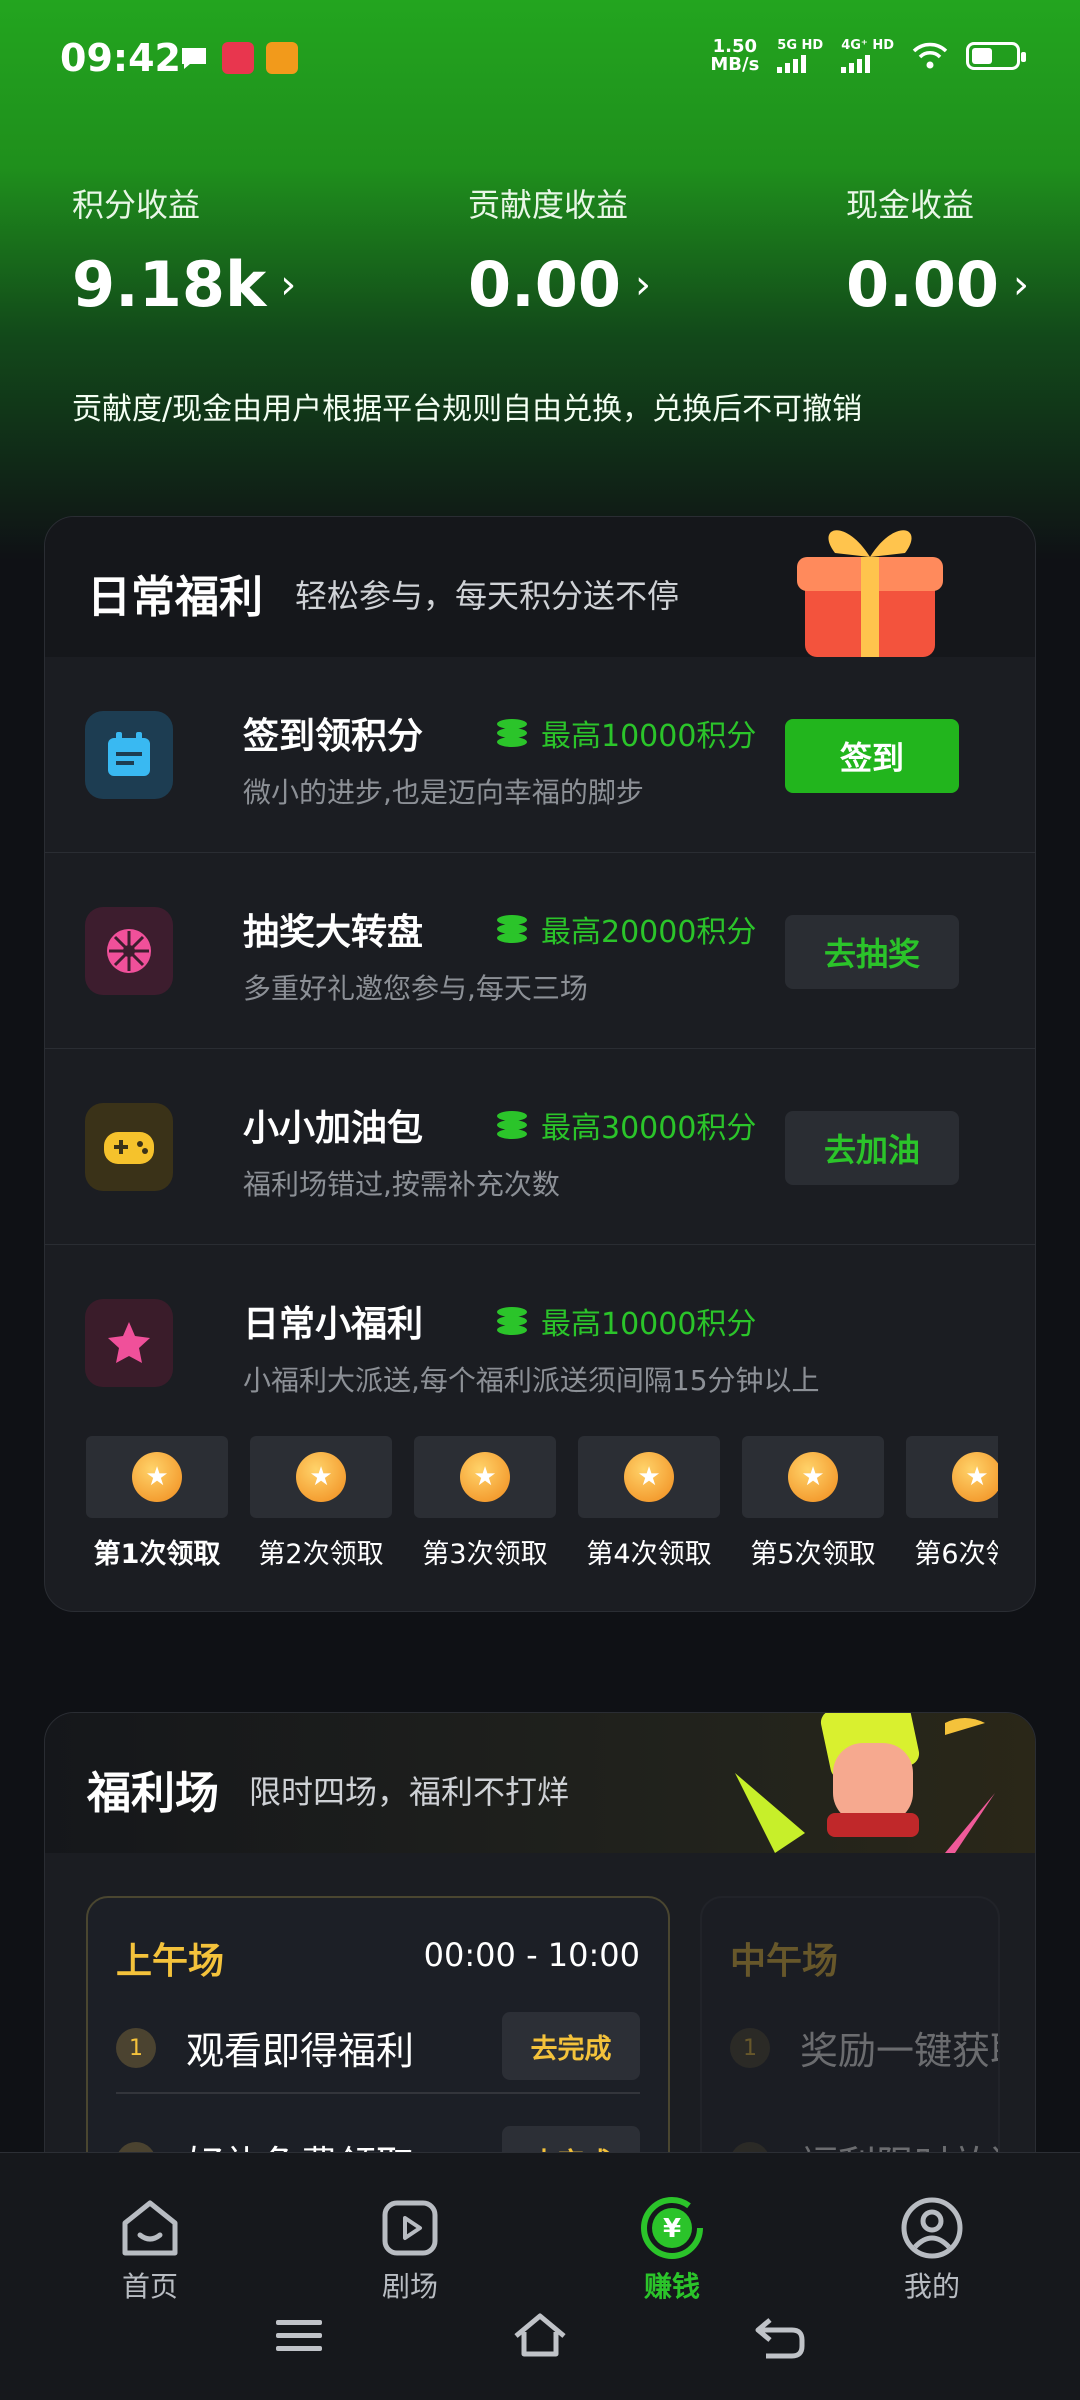 The height and width of the screenshot is (2400, 1080). I want to click on session-name: 上午场, so click(170, 1961).